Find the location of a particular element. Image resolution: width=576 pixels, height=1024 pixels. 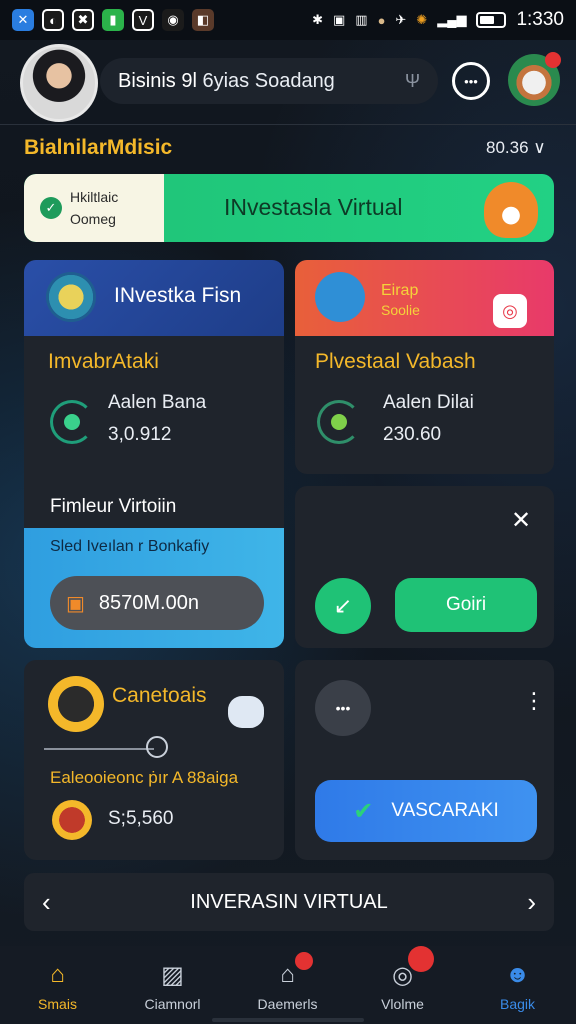

shield-icon: ✓ is located at coordinates (51, 208).